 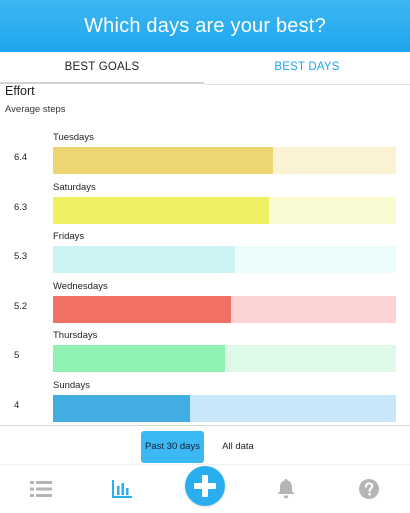 I want to click on app-header: Which days are your best?, so click(x=205, y=26).